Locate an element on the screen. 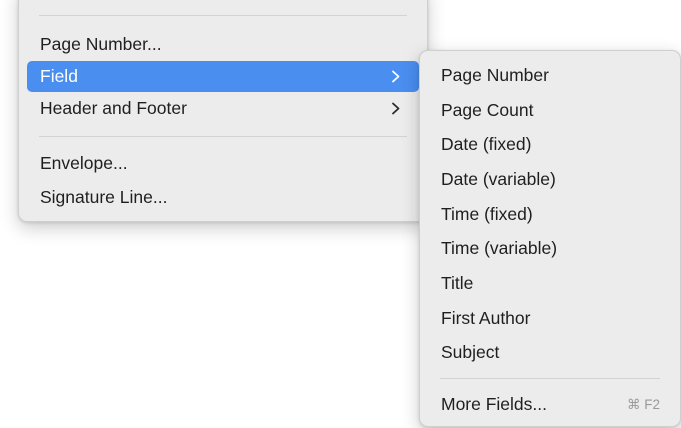 This screenshot has width=681, height=428. menu-item-label: First Author is located at coordinates (486, 318).